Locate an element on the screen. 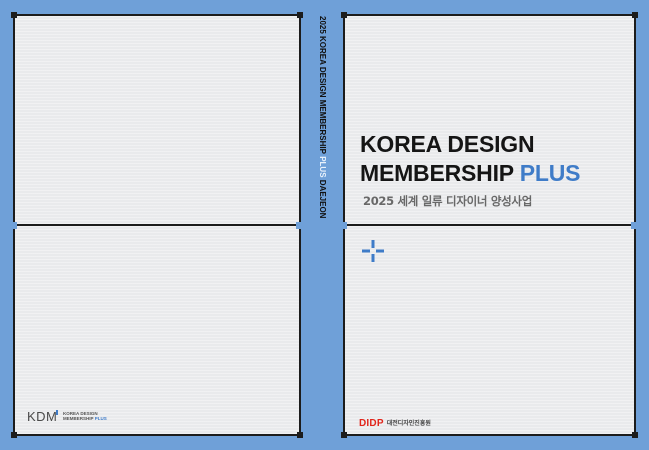 Image resolution: width=649 pixels, height=450 pixels. cover-title-accent: PLUS is located at coordinates (550, 173).